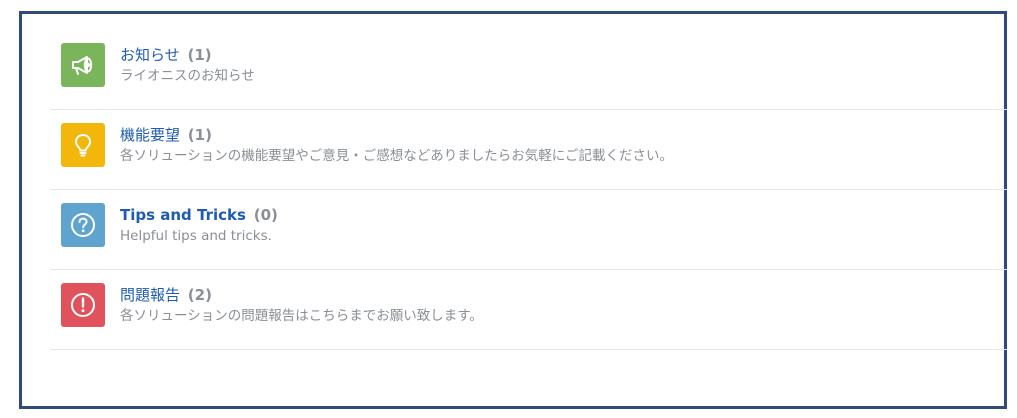 Image resolution: width=1017 pixels, height=418 pixels. What do you see at coordinates (150, 135) in the screenshot?
I see `forum-title-link: 機能要望` at bounding box center [150, 135].